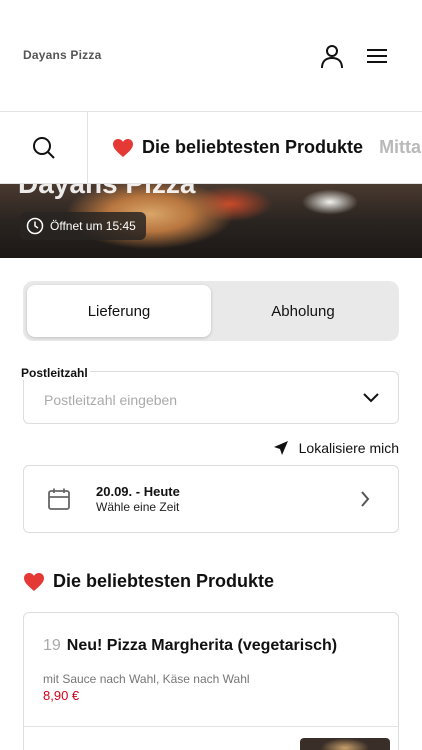  Describe the element at coordinates (211, 56) in the screenshot. I see `app-header: Dayans Pizza` at that location.